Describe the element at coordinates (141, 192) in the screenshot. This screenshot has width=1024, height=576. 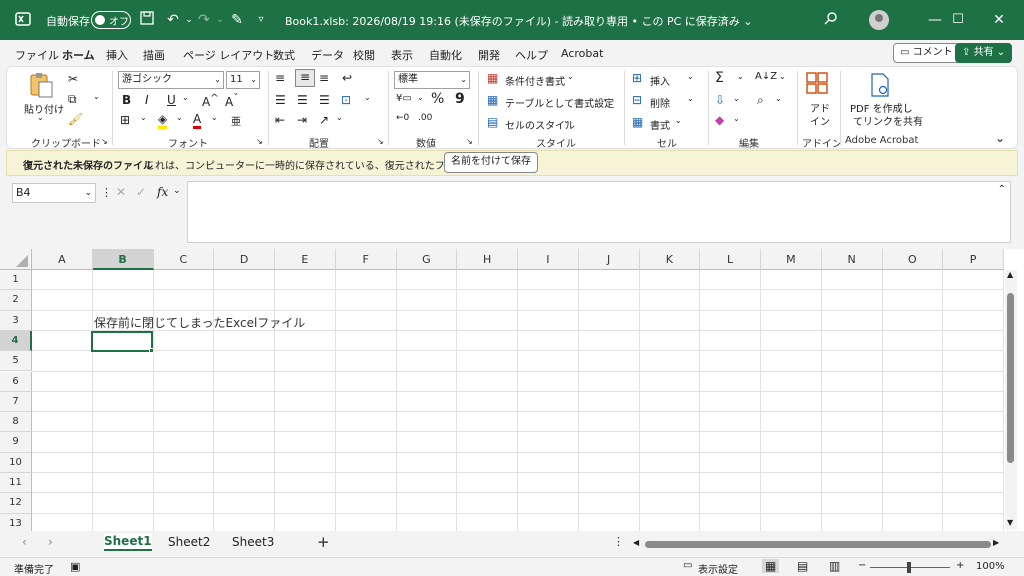
I see `enter-icon: ✓` at that location.